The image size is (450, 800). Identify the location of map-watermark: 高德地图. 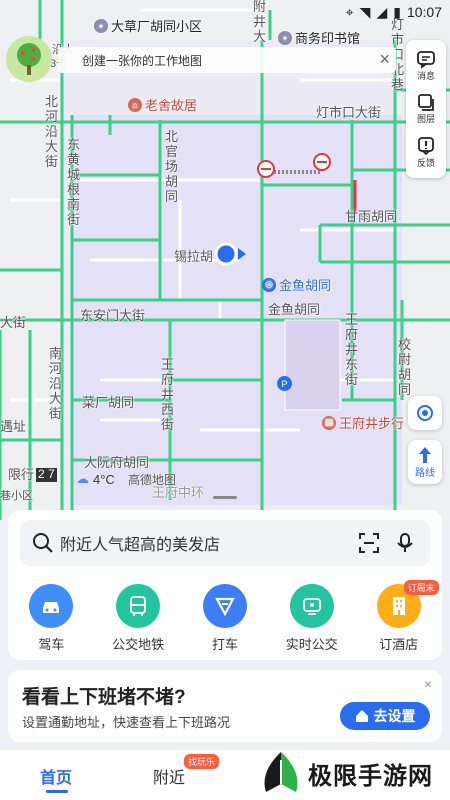
(152, 480).